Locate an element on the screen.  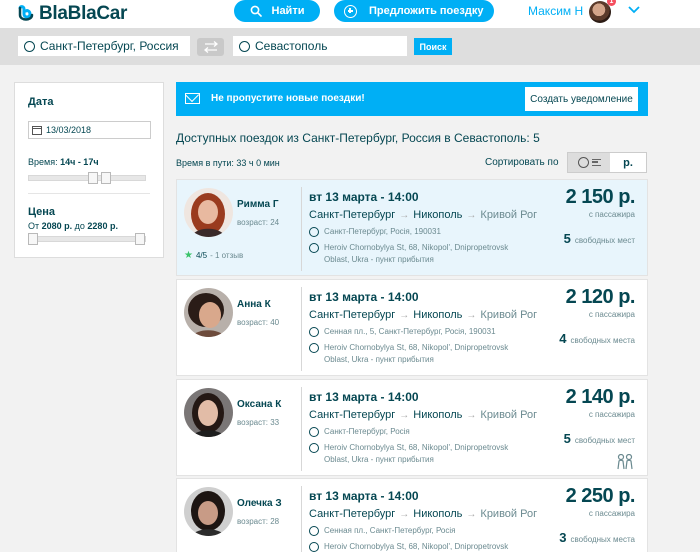
seats-label: свободных мест is located at coordinates (604, 240).